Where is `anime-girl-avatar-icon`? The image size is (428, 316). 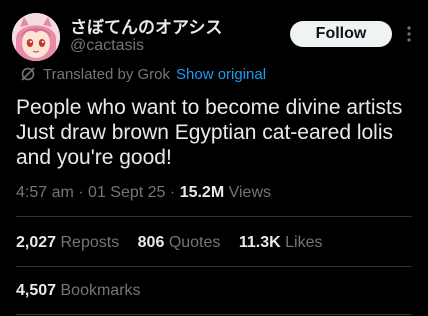
anime-girl-avatar-icon is located at coordinates (36, 37).